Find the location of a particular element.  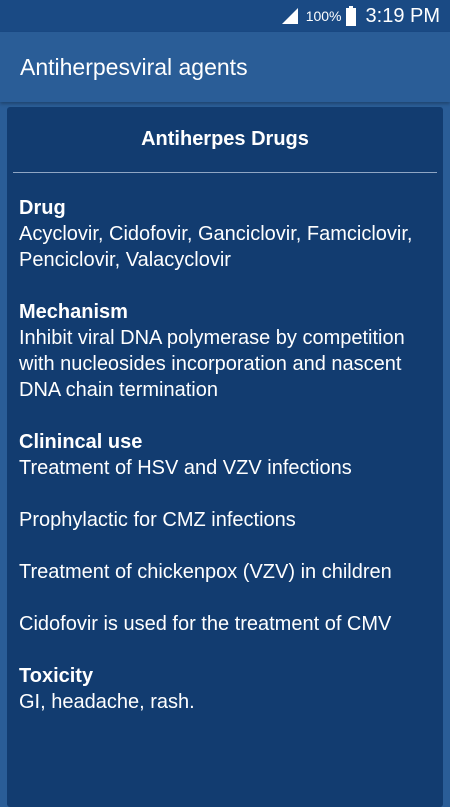

battery-icon is located at coordinates (350, 16).